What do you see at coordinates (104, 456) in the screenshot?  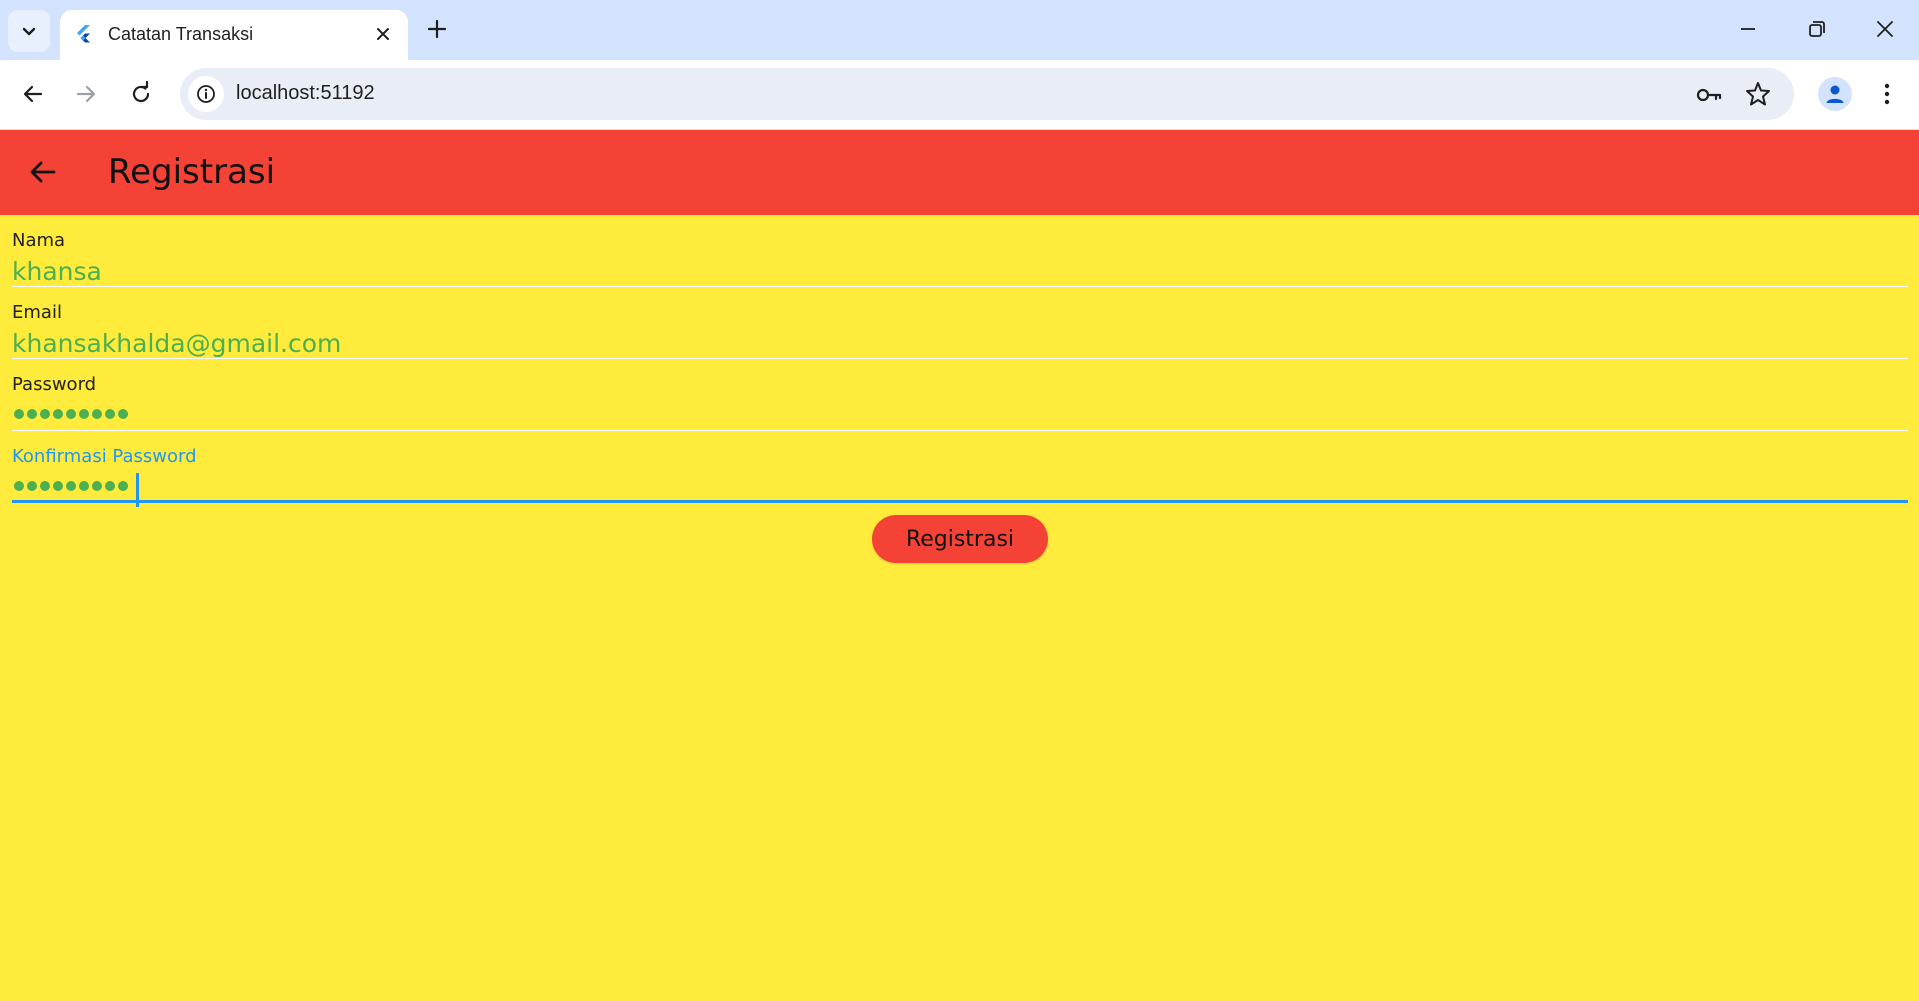 I see `confirm-password-label: Konfirmasi Password` at bounding box center [104, 456].